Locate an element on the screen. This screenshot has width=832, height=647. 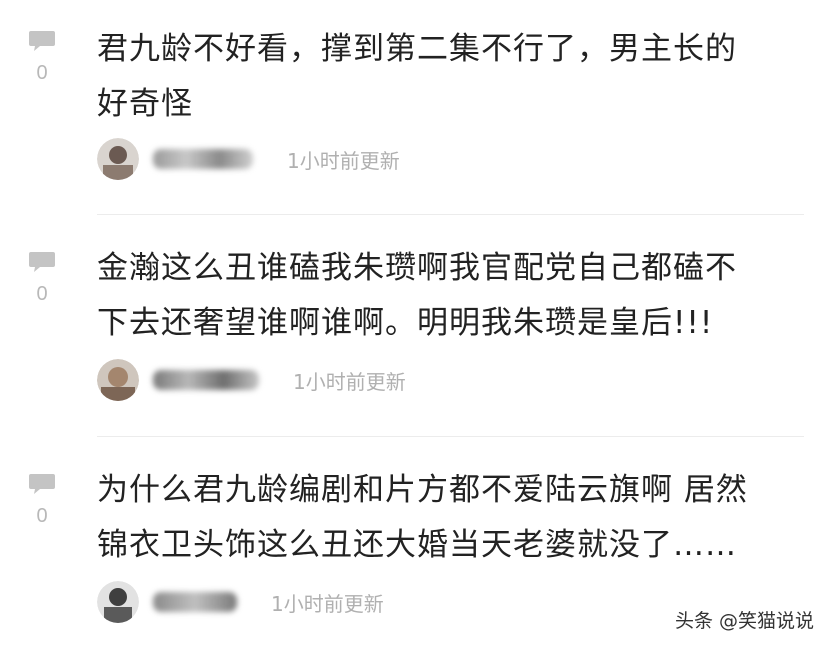
watermark: 头条 @笑猫说说 is located at coordinates (744, 621).